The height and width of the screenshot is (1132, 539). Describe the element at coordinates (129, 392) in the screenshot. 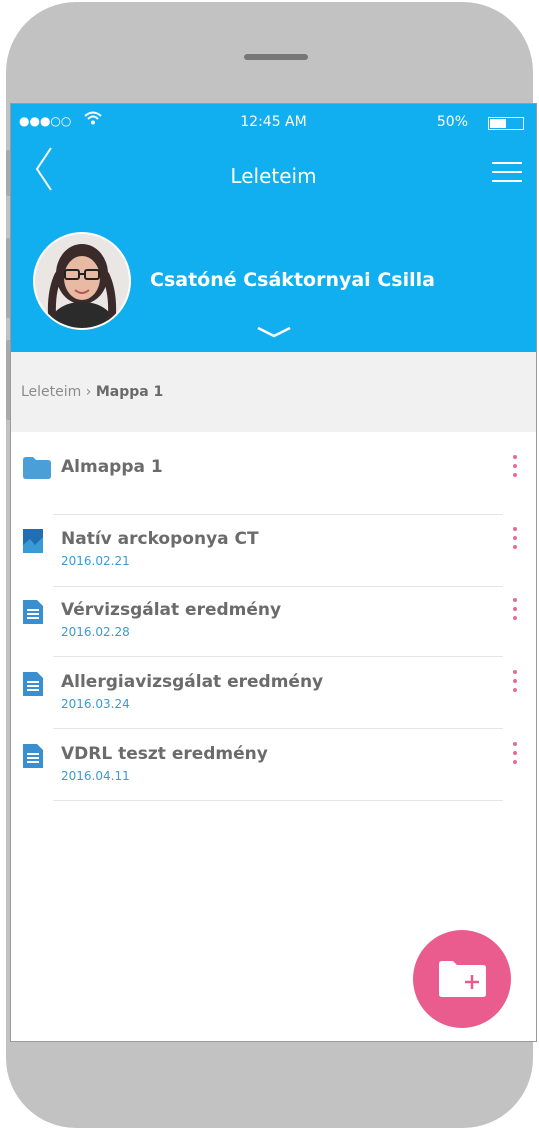

I see `breadcrumb-current: Mappa 1` at that location.